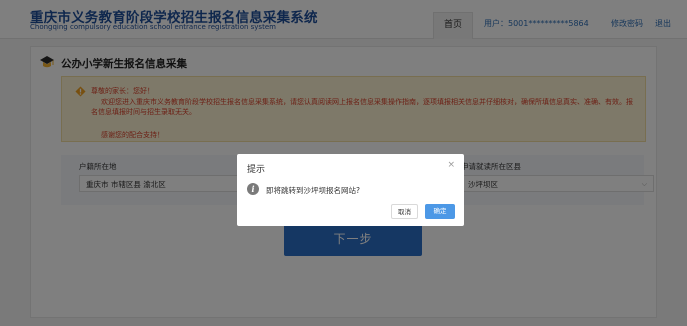 The width and height of the screenshot is (687, 326). Describe the element at coordinates (253, 189) in the screenshot. I see `info-icon: i` at that location.